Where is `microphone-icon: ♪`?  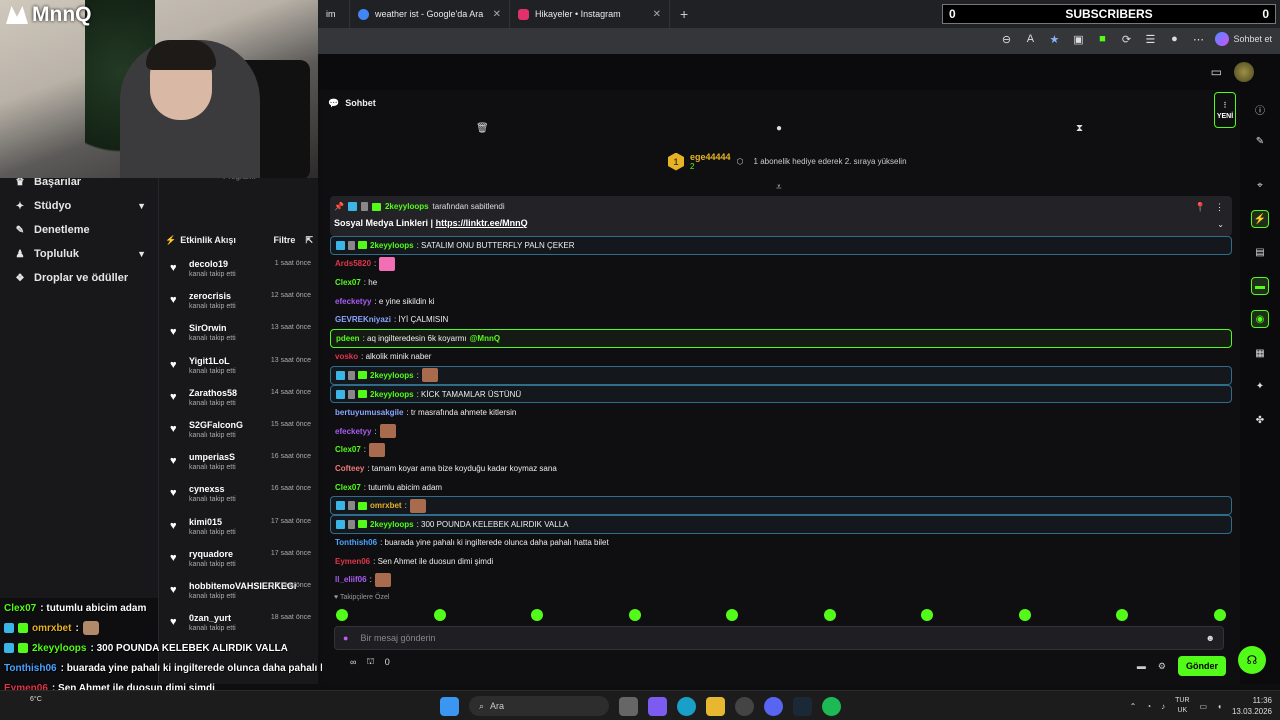
microphone-icon: ♪ is located at coordinates (1163, 706).